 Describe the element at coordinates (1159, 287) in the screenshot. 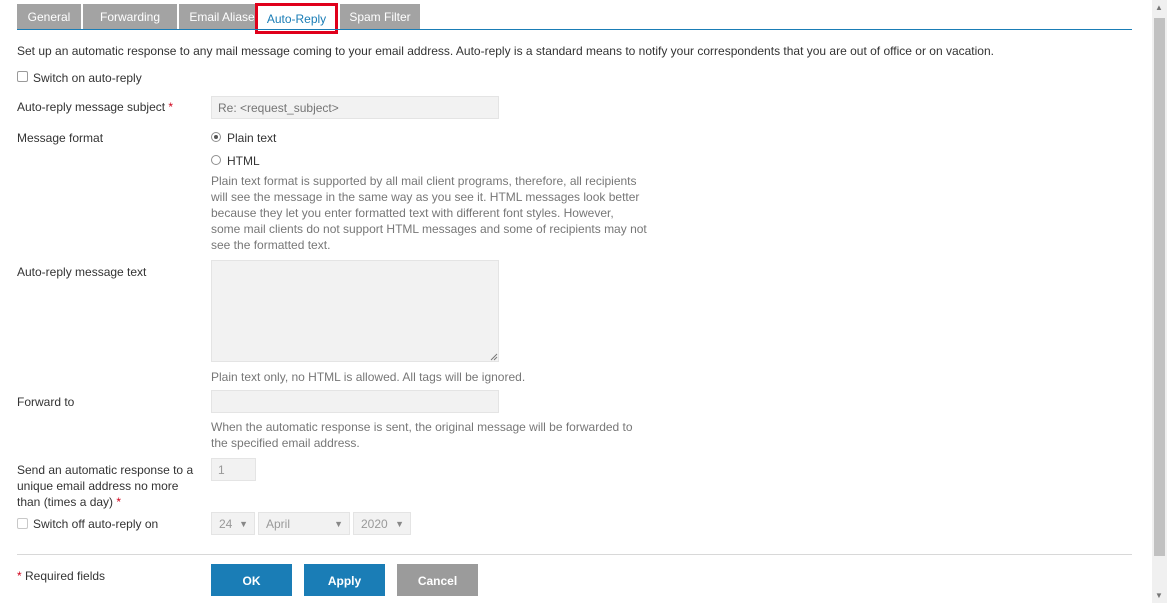

I see `scrollbar-thumb` at that location.